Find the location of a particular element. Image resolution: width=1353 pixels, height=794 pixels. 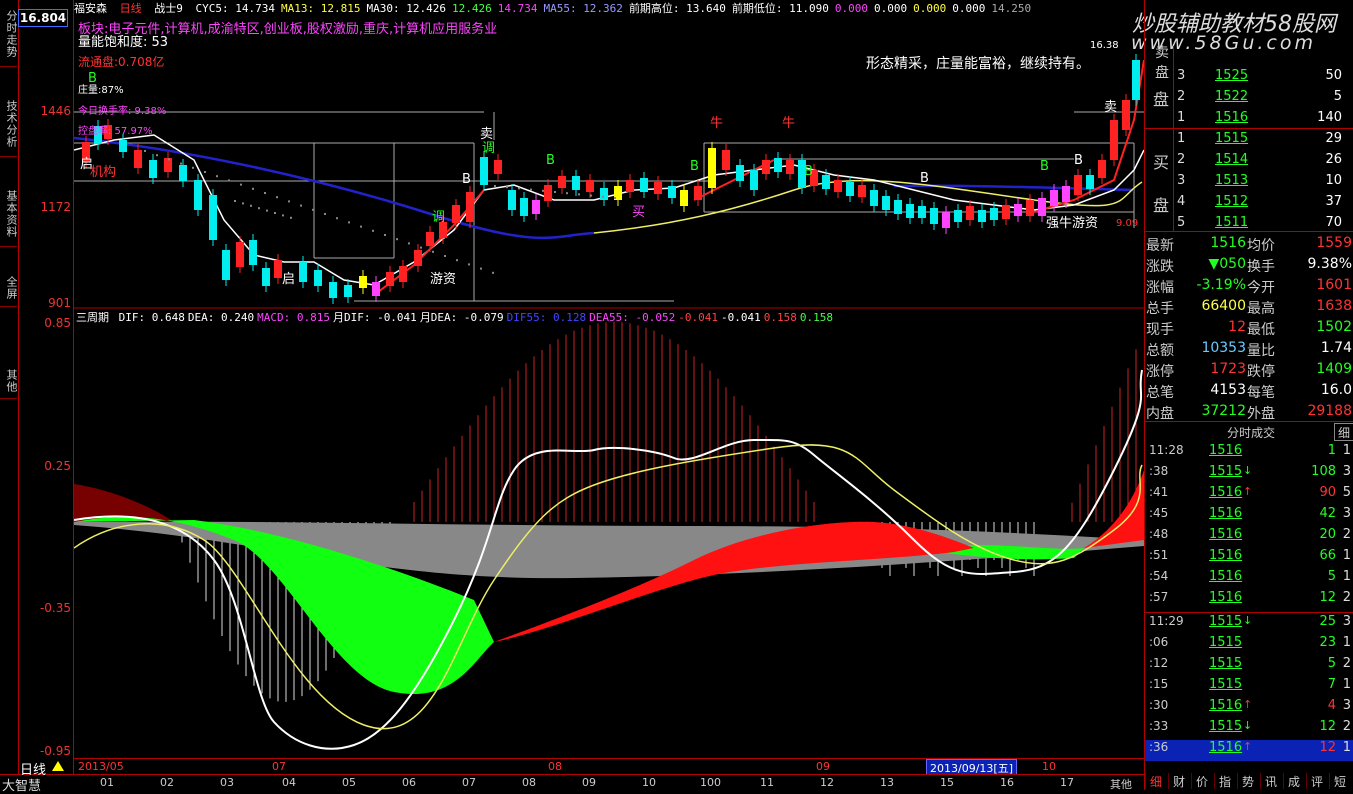

tick-row: :15 1515 7 1 is located at coordinates (1249, 687).